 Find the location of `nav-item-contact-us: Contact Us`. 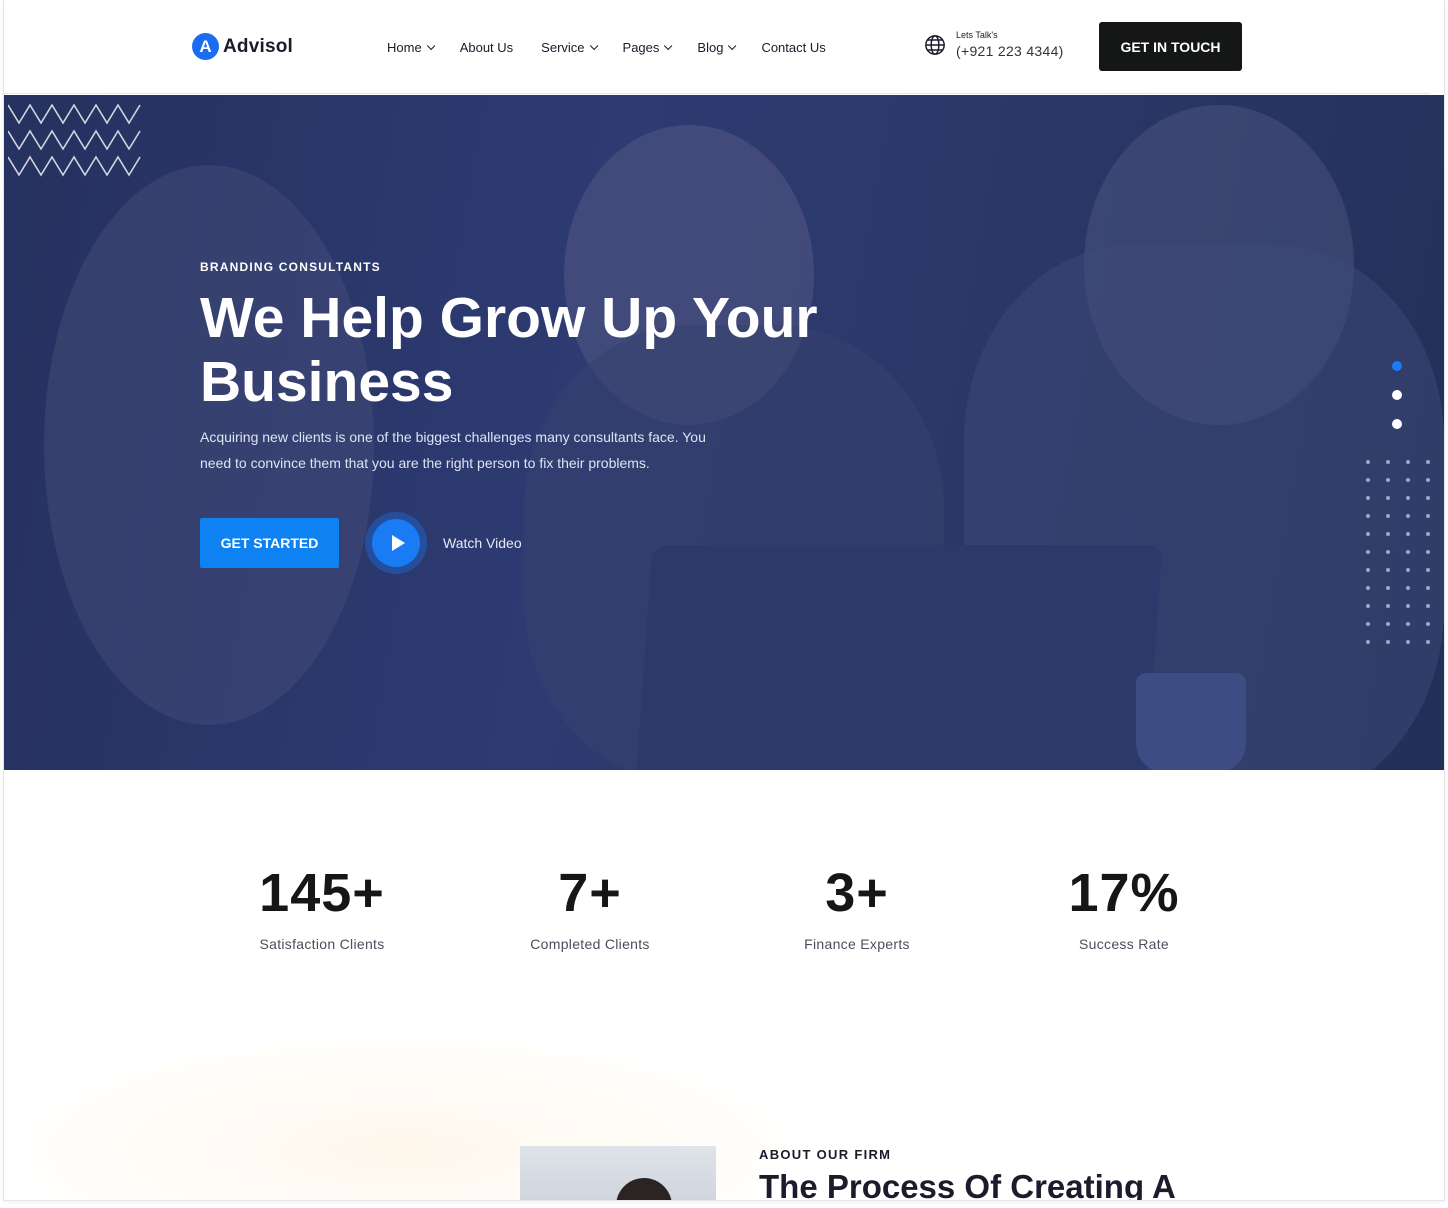

nav-item-contact-us: Contact Us is located at coordinates (793, 47).